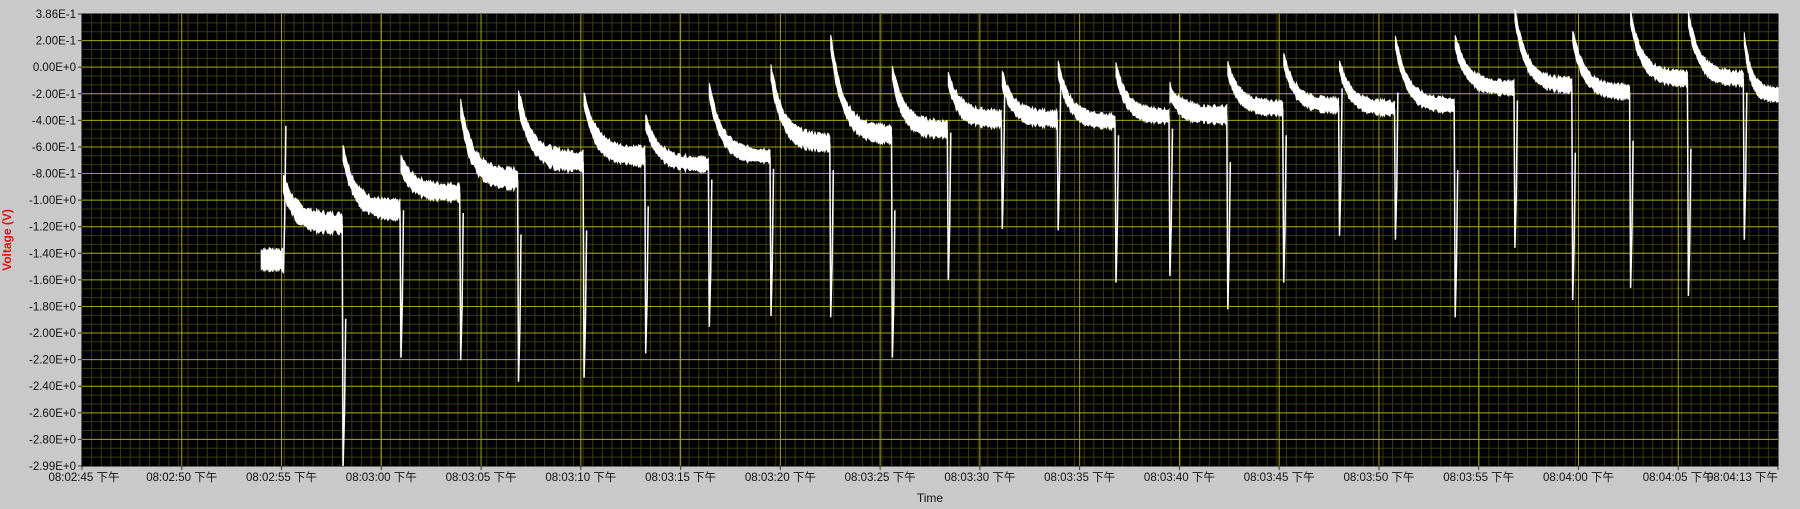 The image size is (1800, 509). Describe the element at coordinates (56, 42) in the screenshot. I see `y-tick-label: 2.00E-1` at that location.